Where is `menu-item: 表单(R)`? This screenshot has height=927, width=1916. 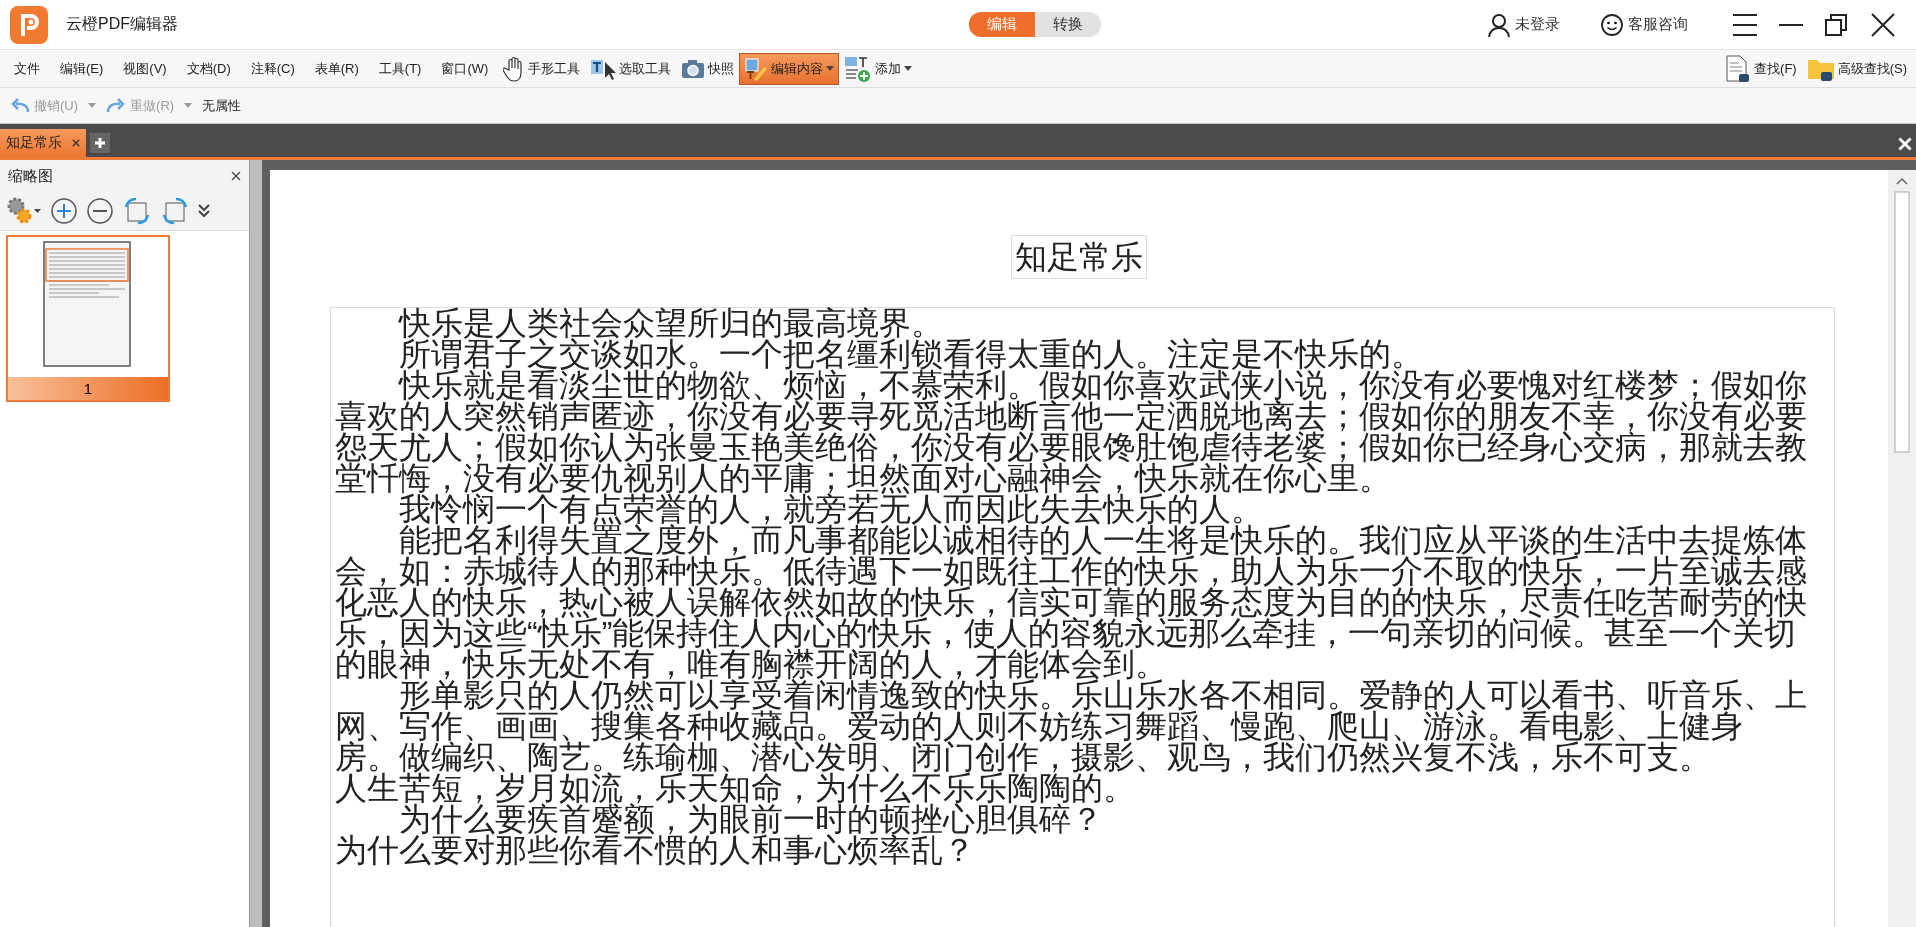
menu-item: 表单(R) is located at coordinates (336, 68).